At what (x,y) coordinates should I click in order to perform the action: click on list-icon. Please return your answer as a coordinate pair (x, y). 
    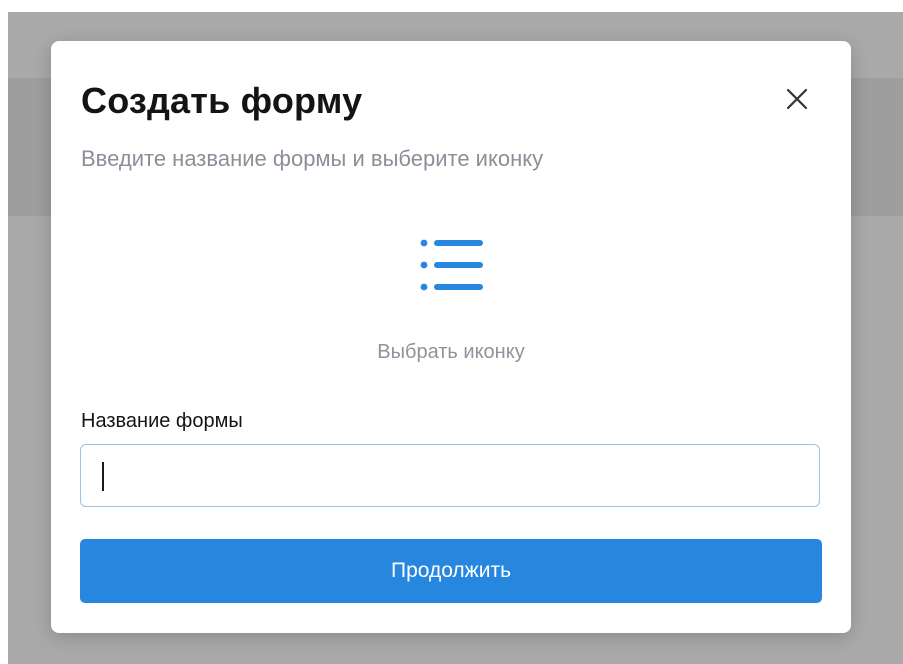
    Looking at the image, I should click on (451, 265).